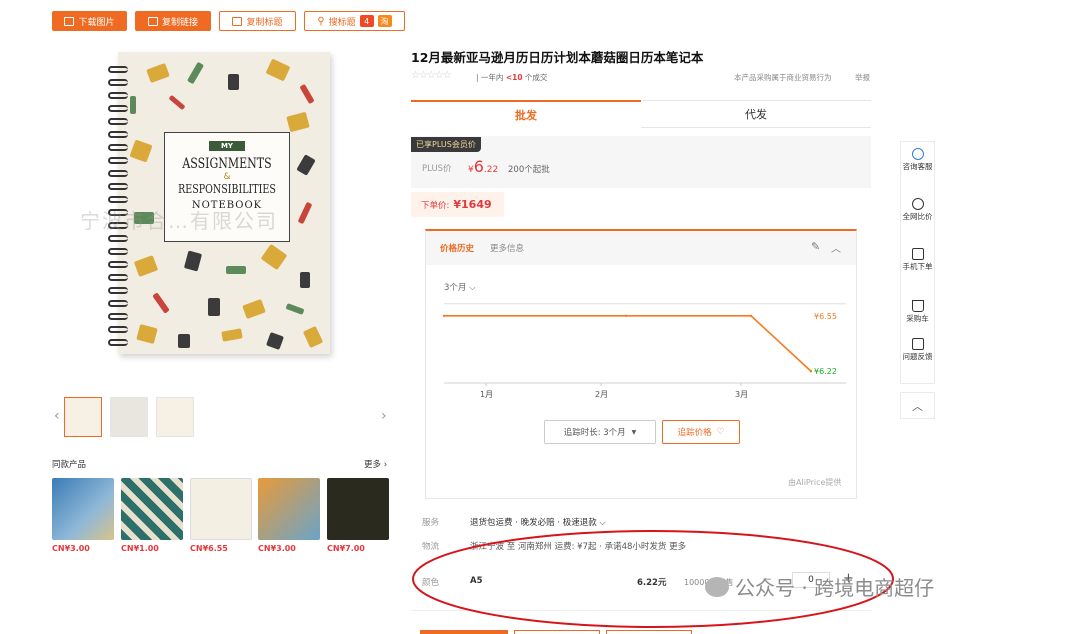 This screenshot has width=1080, height=634. I want to click on star-rating: ☆☆☆☆☆, so click(431, 75).